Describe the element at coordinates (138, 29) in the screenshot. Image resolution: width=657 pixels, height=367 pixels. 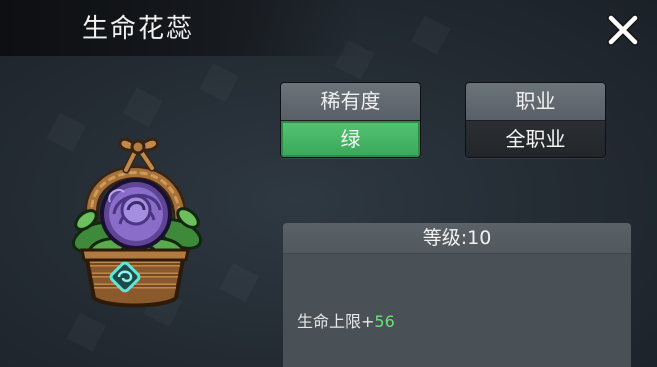
I see `dialog-title: 生命花蕊` at that location.